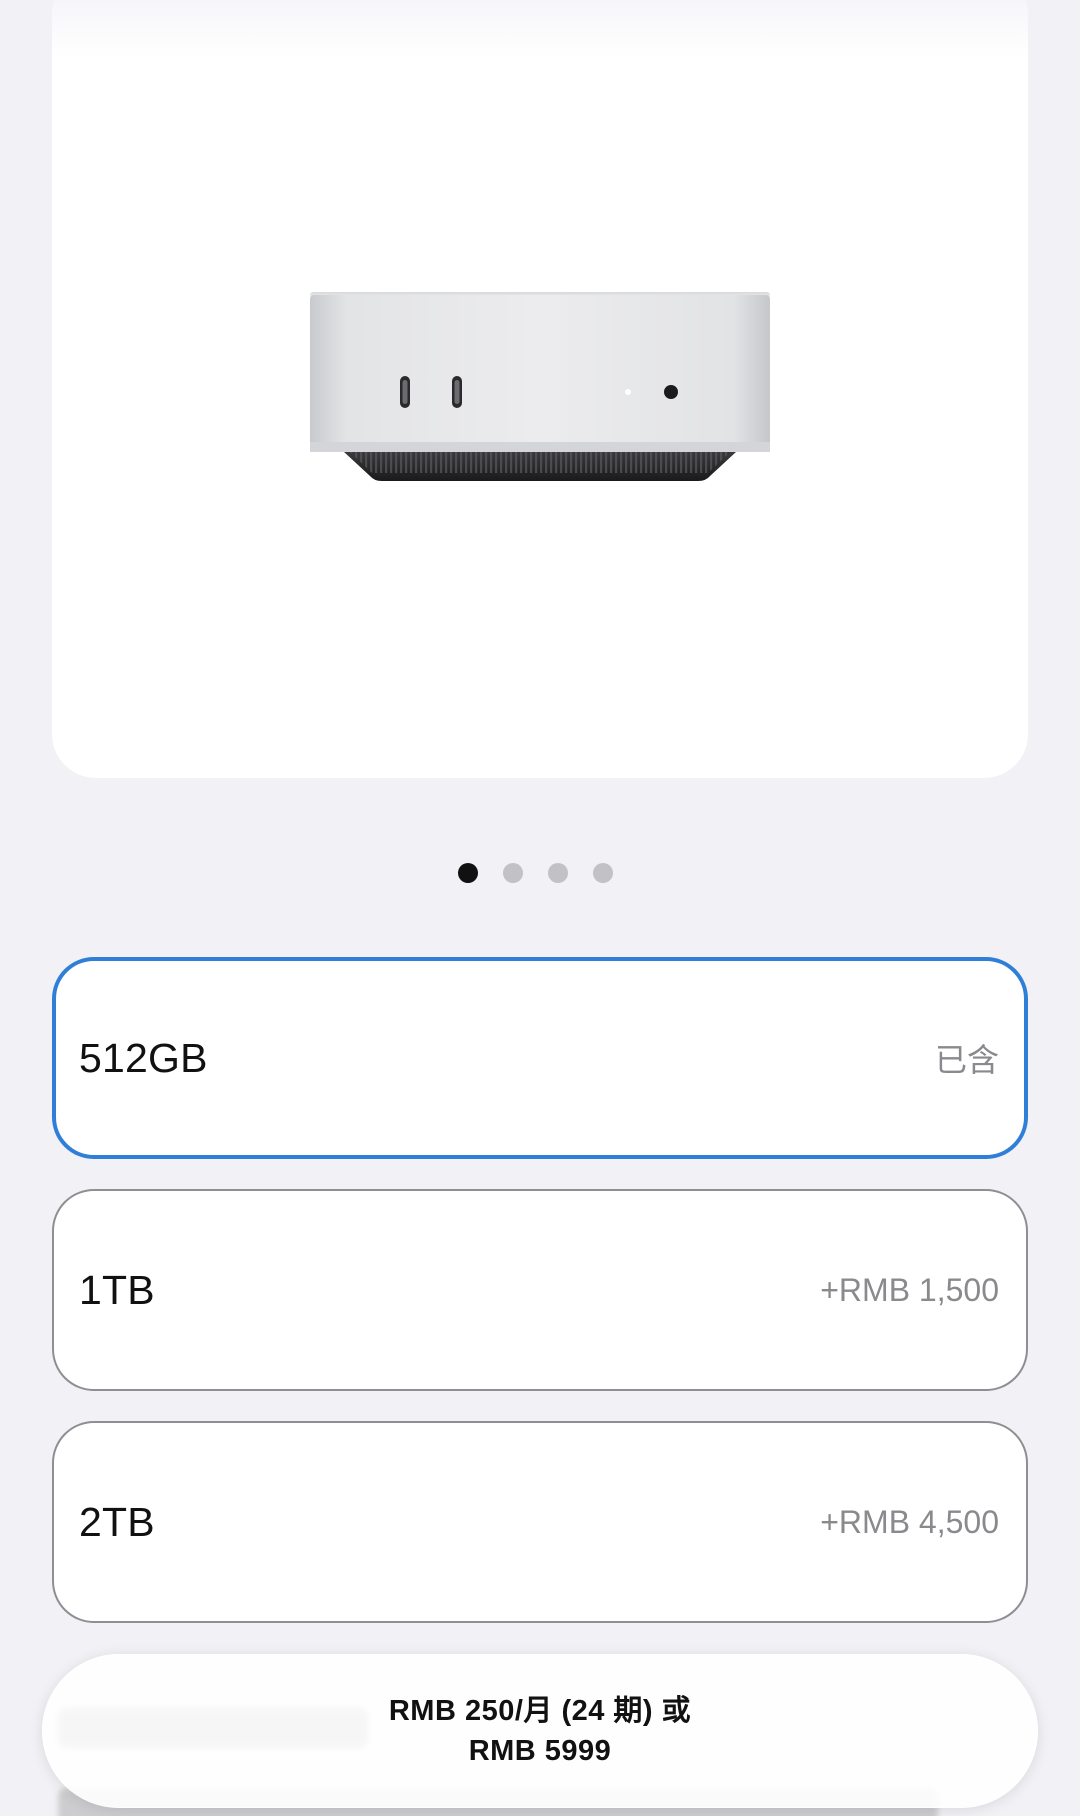  I want to click on carousel-page-indicator, so click(537, 873).